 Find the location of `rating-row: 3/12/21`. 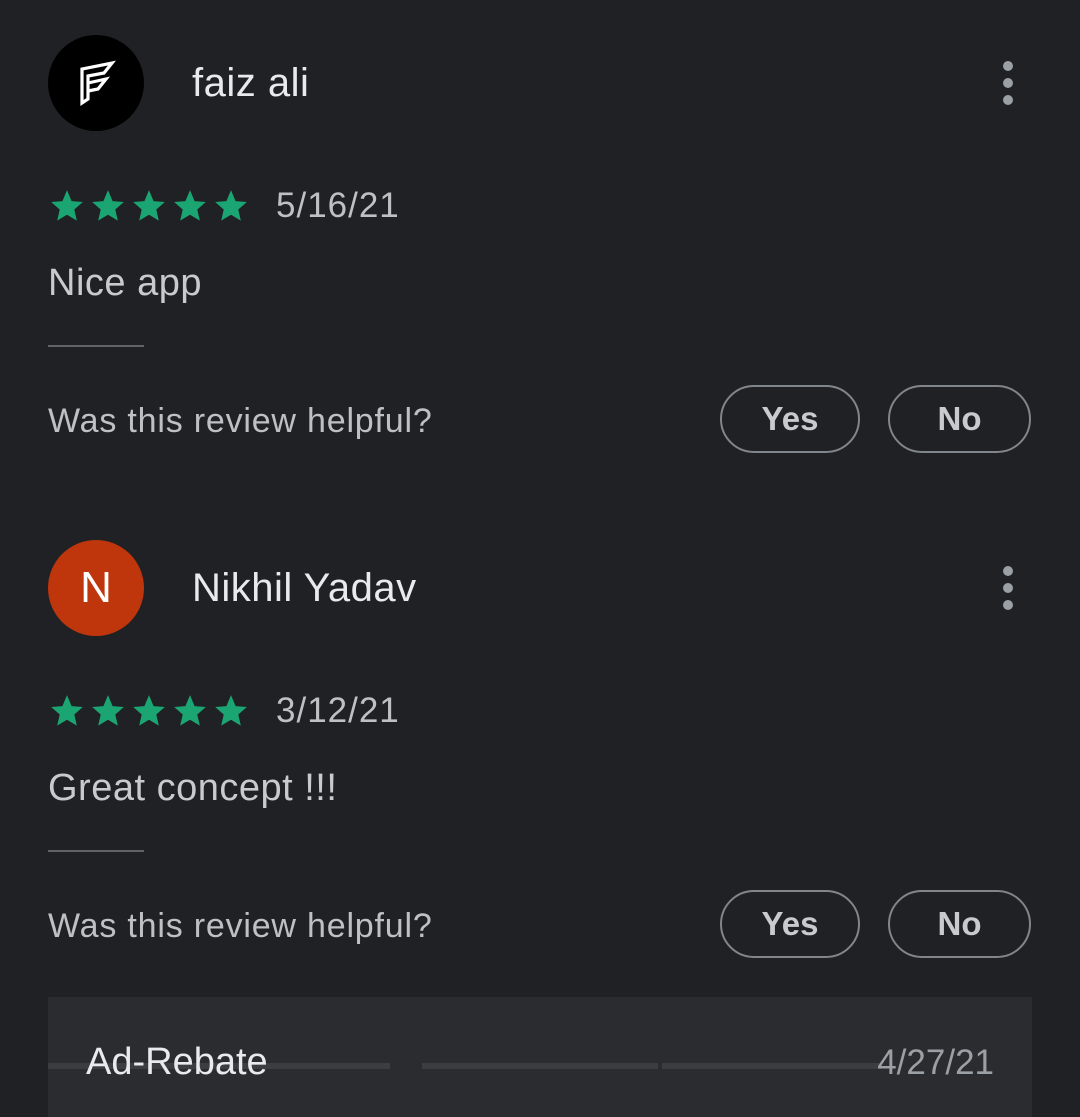

rating-row: 3/12/21 is located at coordinates (224, 711).